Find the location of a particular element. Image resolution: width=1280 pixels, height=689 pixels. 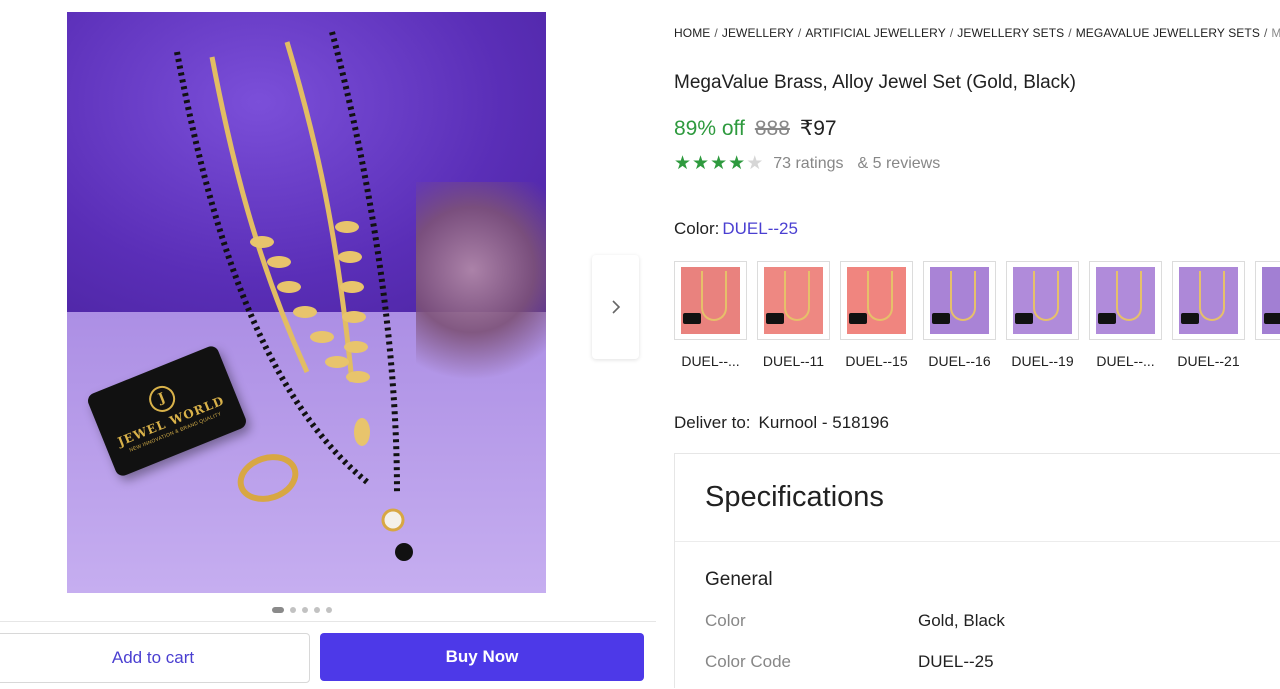

swatch-label: DUEL--15 is located at coordinates (876, 361).